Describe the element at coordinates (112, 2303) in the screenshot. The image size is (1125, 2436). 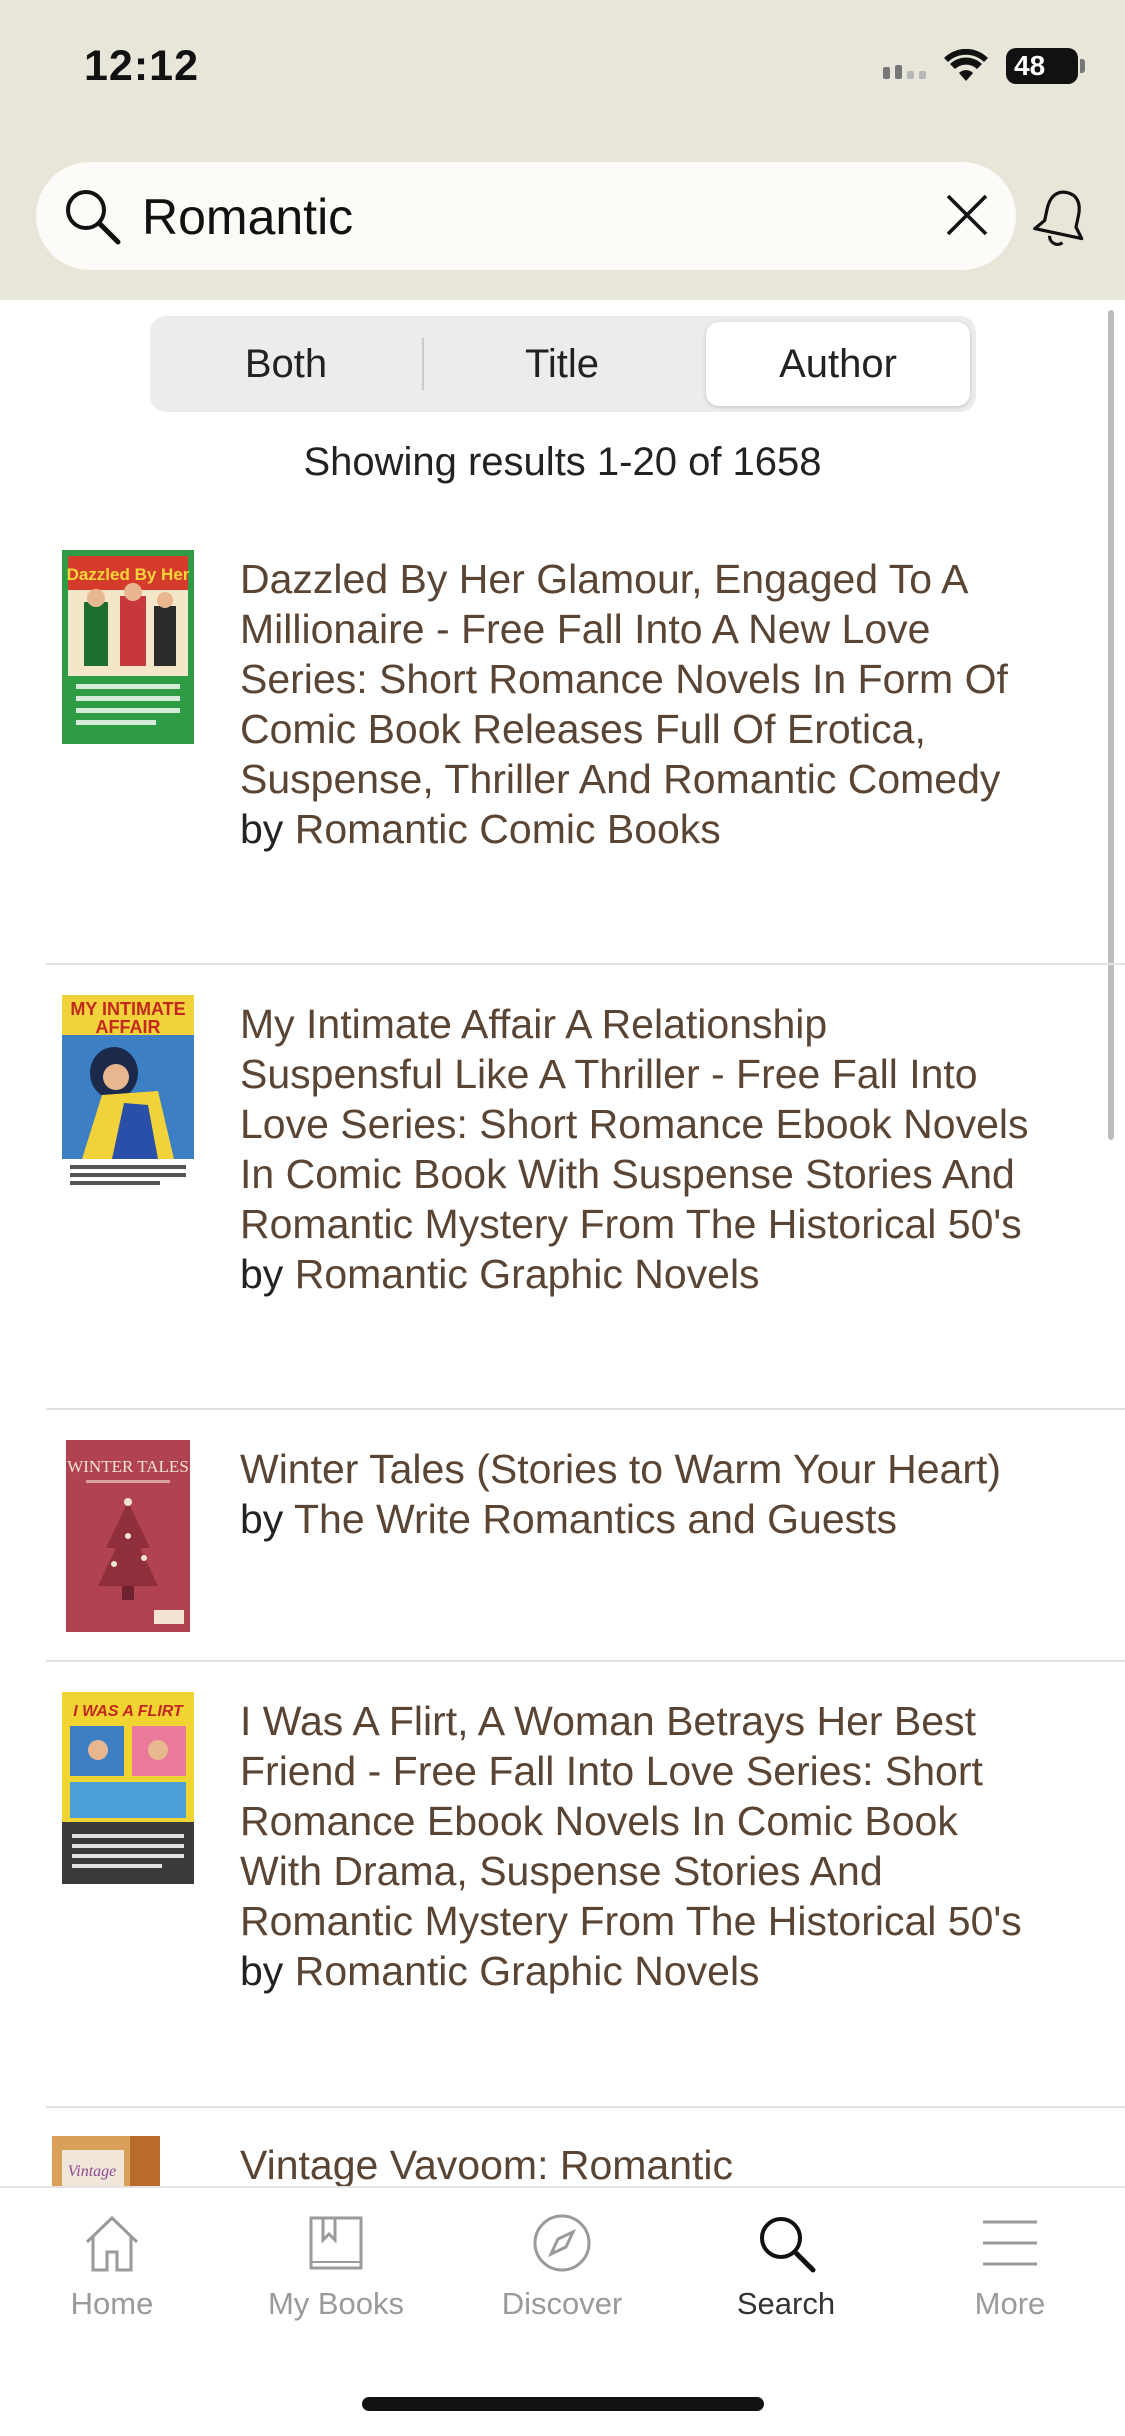
I see `tab-label-home: Home` at that location.